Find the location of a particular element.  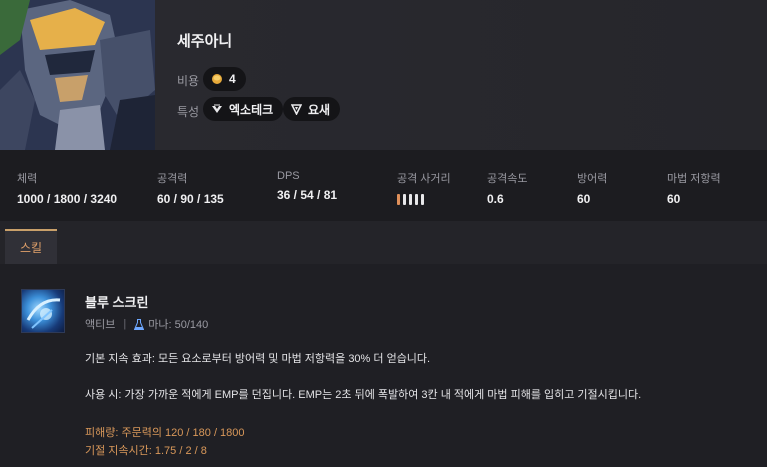

stat-value: 0.6 is located at coordinates (495, 199).